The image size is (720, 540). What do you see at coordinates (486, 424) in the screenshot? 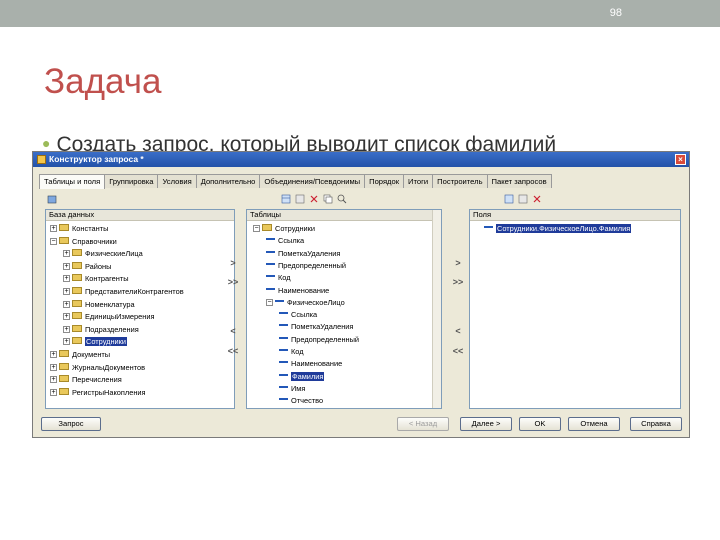
I see `next-button: Далее >` at bounding box center [486, 424].